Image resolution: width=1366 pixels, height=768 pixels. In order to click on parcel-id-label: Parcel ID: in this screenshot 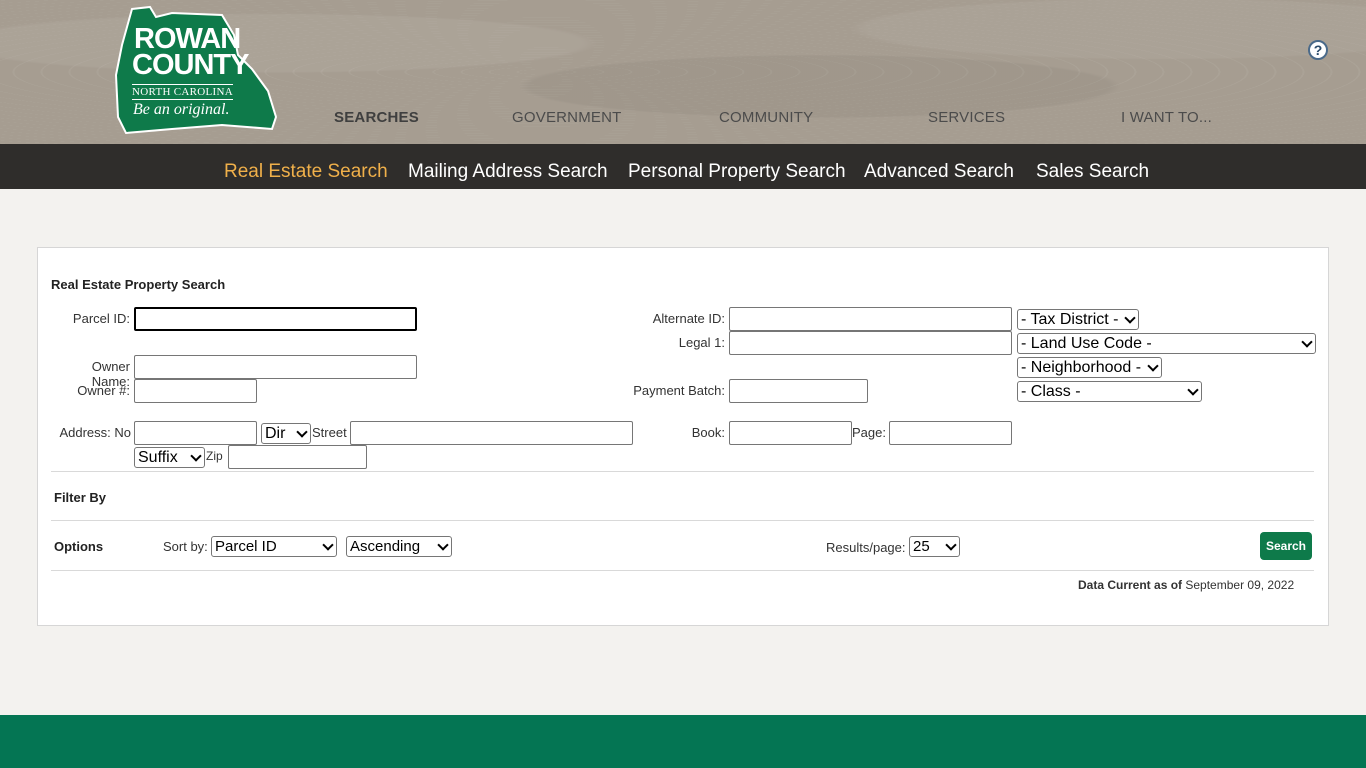, I will do `click(101, 318)`.